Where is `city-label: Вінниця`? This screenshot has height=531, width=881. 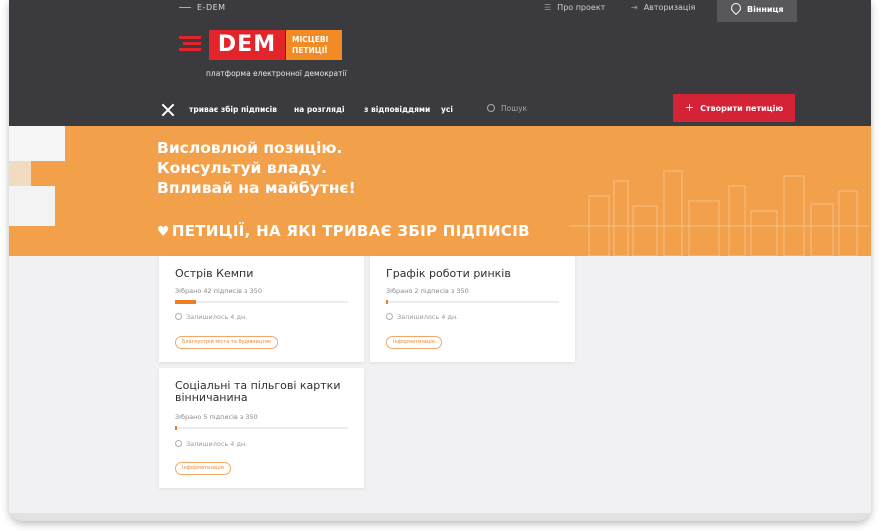
city-label: Вінниця is located at coordinates (765, 9).